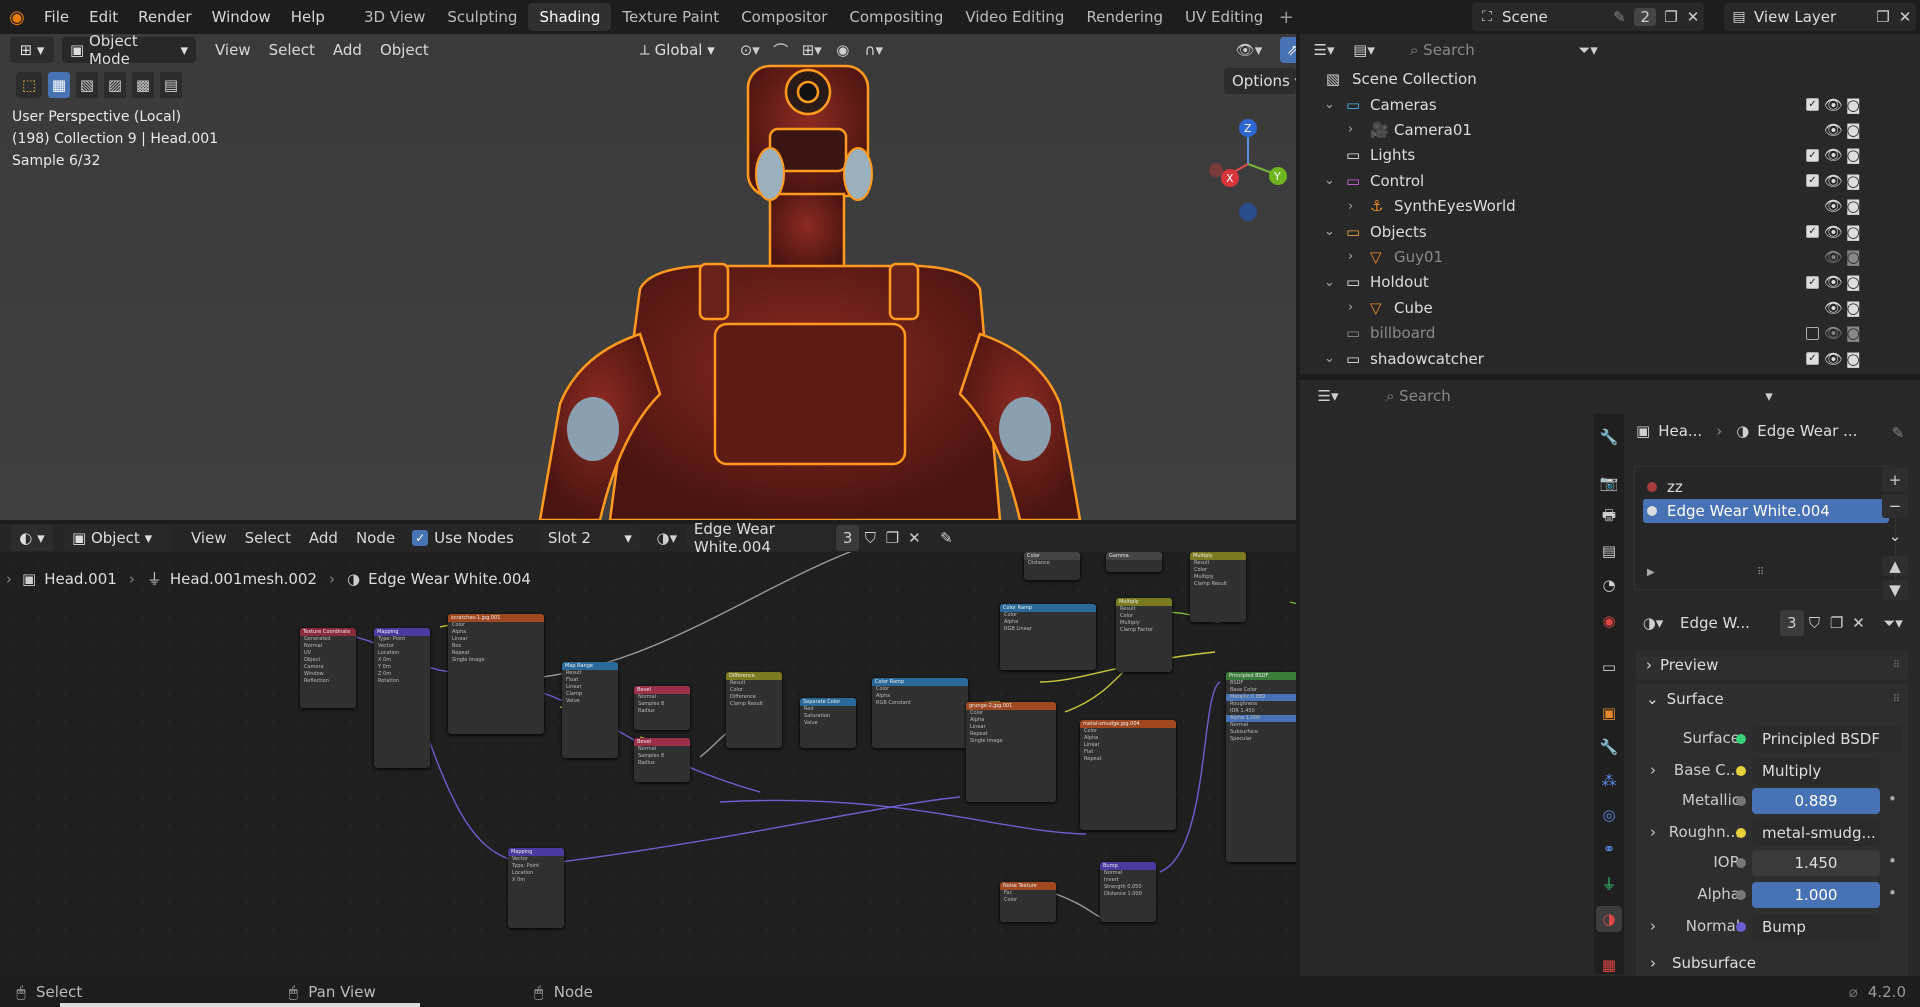  What do you see at coordinates (1610, 256) in the screenshot?
I see `outliner-row: › ▽ Guy01 👁 ◙` at bounding box center [1610, 256].